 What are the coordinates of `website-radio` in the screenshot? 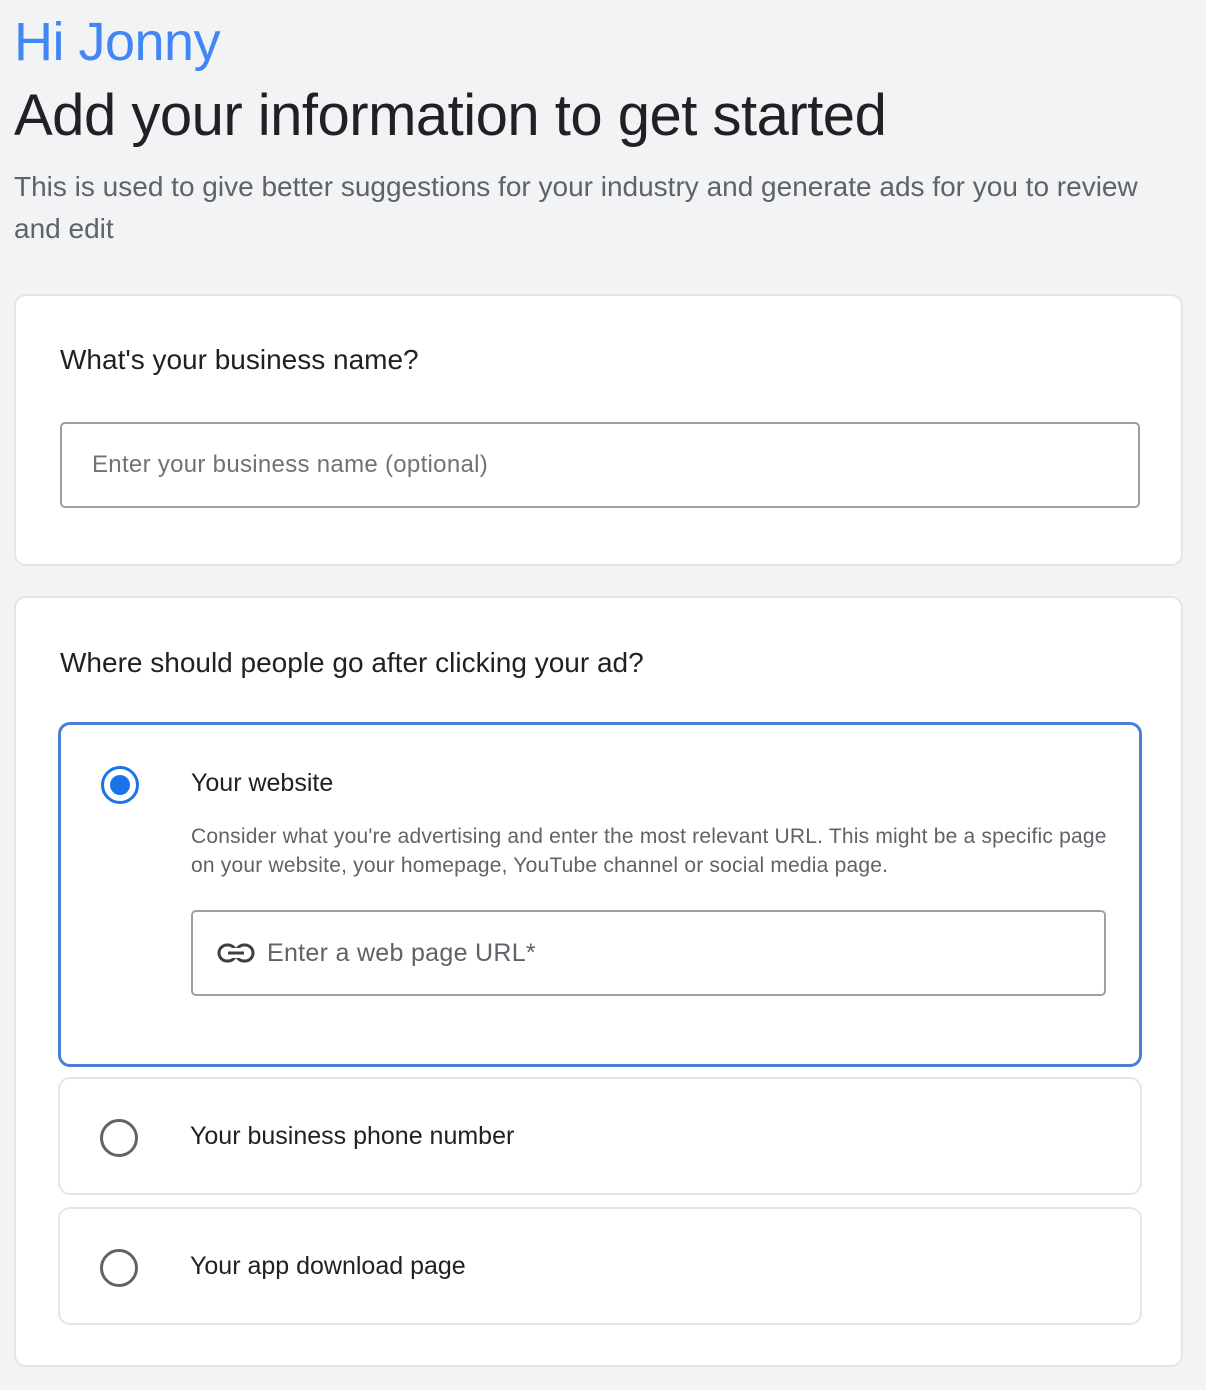 It's located at (120, 785).